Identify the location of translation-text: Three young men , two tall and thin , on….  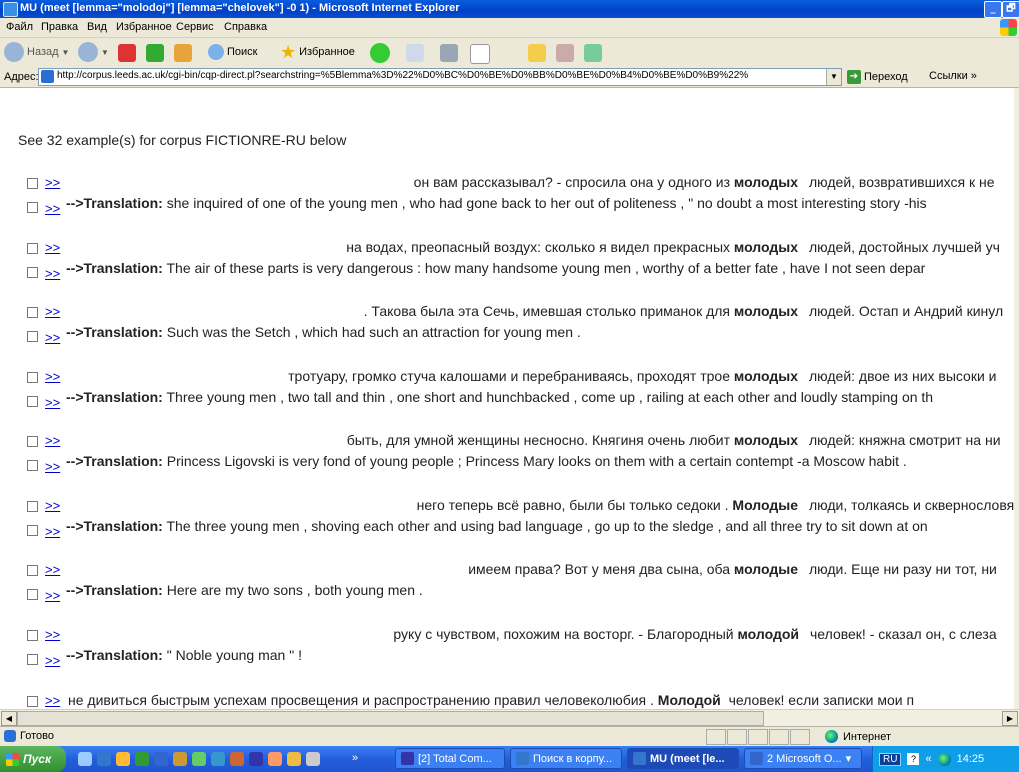
(550, 397).